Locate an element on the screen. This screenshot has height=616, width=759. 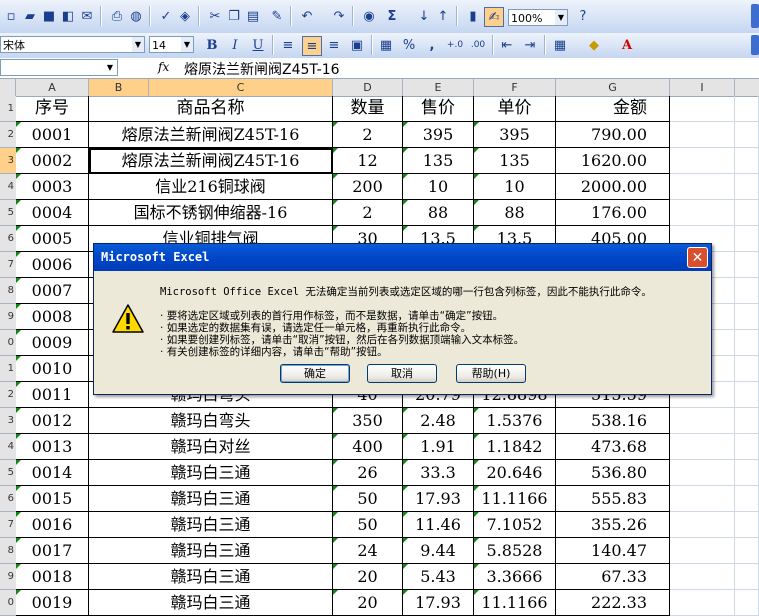
copy-icon: ❐ is located at coordinates (234, 16).